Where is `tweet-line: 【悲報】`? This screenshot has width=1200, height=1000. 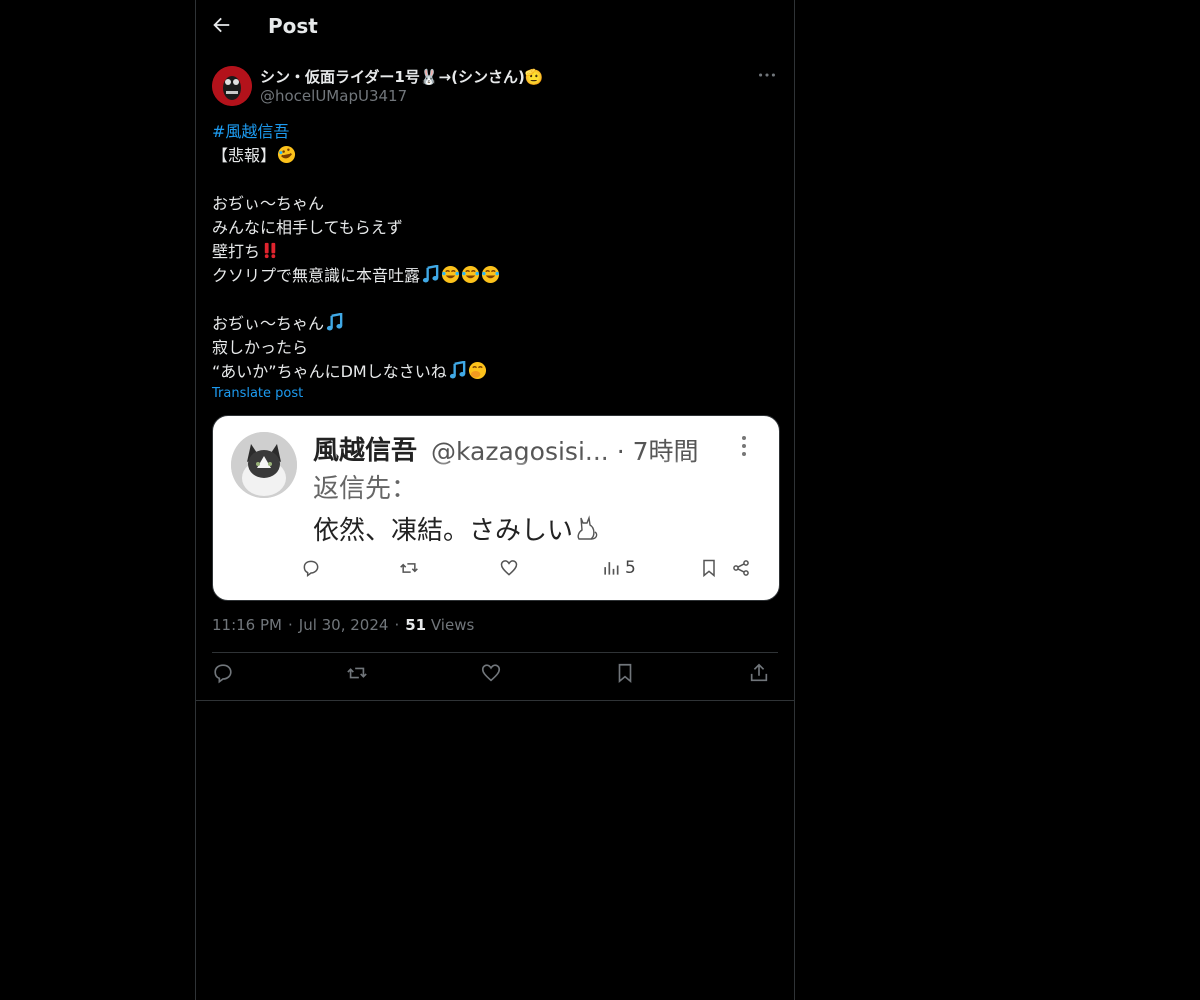 tweet-line: 【悲報】 is located at coordinates (244, 155).